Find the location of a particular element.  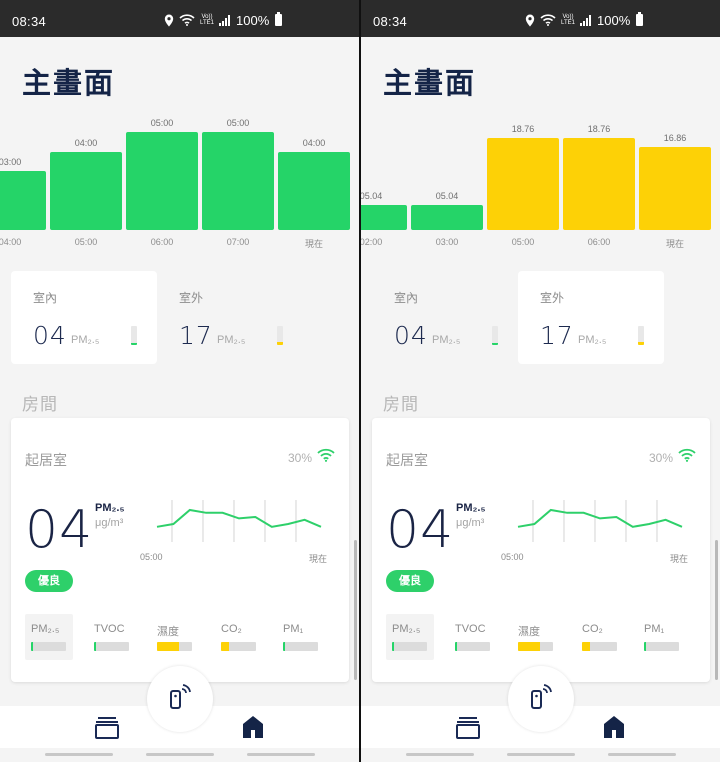

bar-x-label: 07:00 is located at coordinates (238, 242).